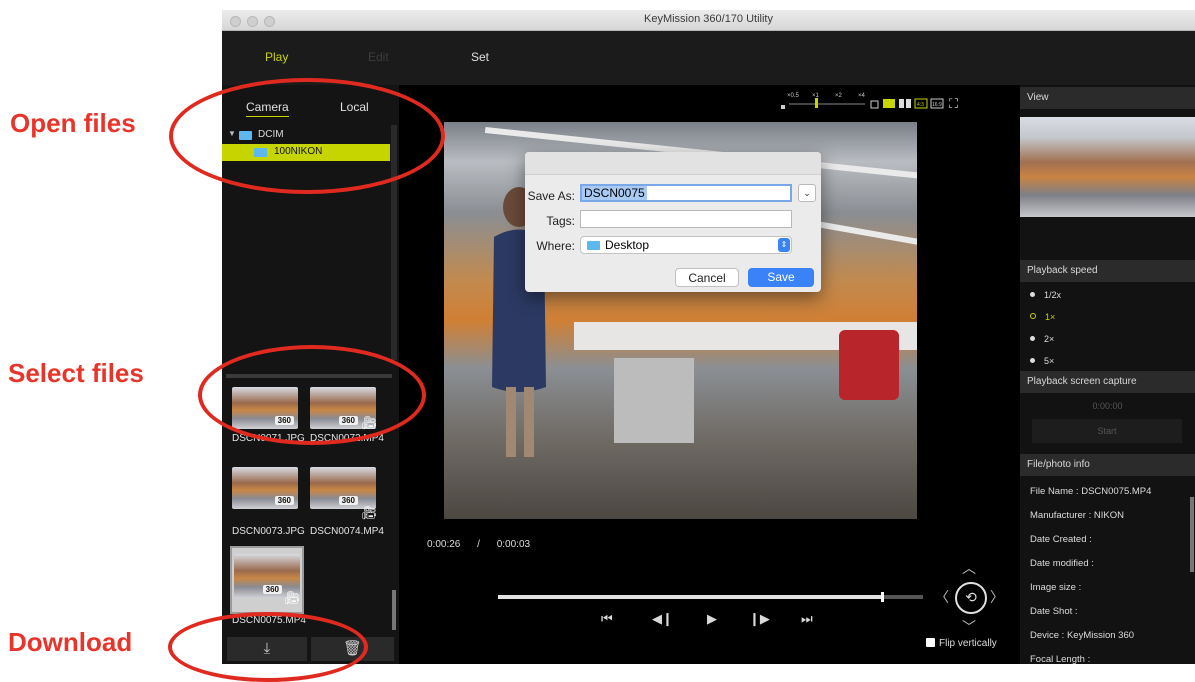 This screenshot has width=1195, height=682. What do you see at coordinates (627, 245) in the screenshot?
I see `where-value: Desktop` at bounding box center [627, 245].